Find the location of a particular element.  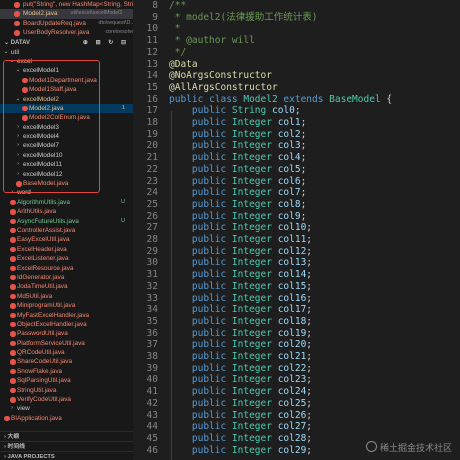

tree-file: ArithUtils.java is located at coordinates (66, 211).